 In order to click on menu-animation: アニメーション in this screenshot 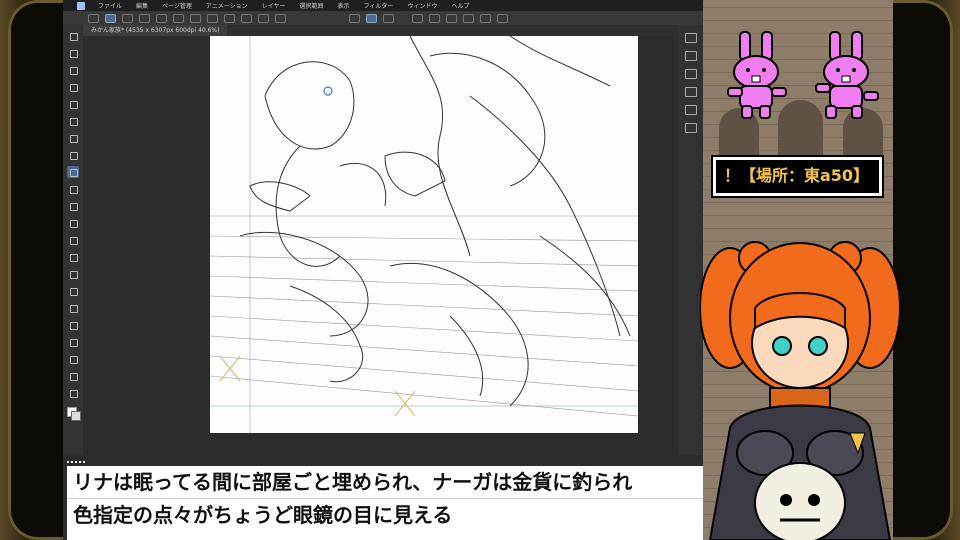, I will do `click(227, 5)`.